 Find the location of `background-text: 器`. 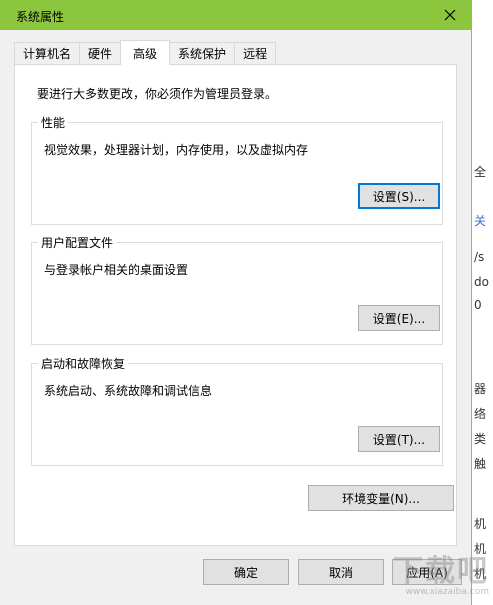

background-text: 器 is located at coordinates (480, 389).